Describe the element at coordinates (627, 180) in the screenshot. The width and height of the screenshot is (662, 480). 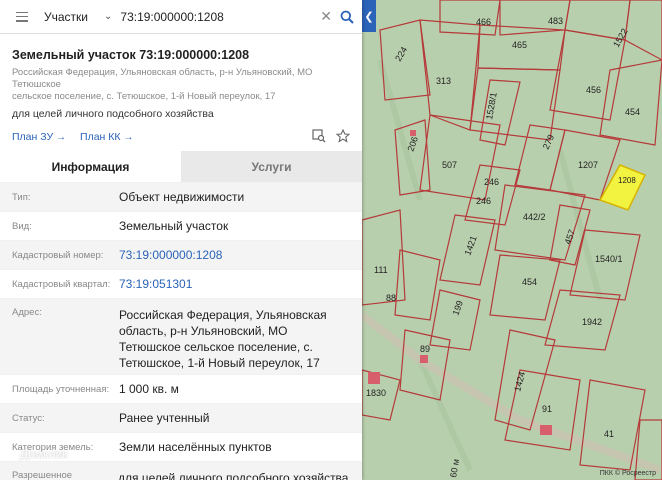
I see `map-label: 1208` at that location.